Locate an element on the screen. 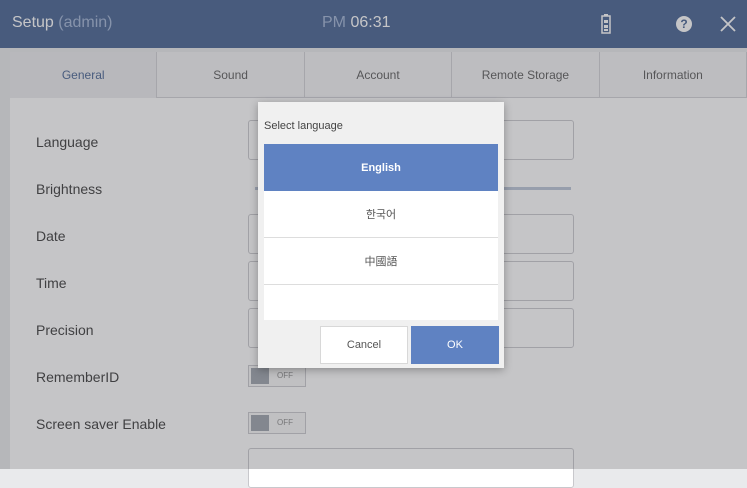  dialog-title: Select language is located at coordinates (303, 126).